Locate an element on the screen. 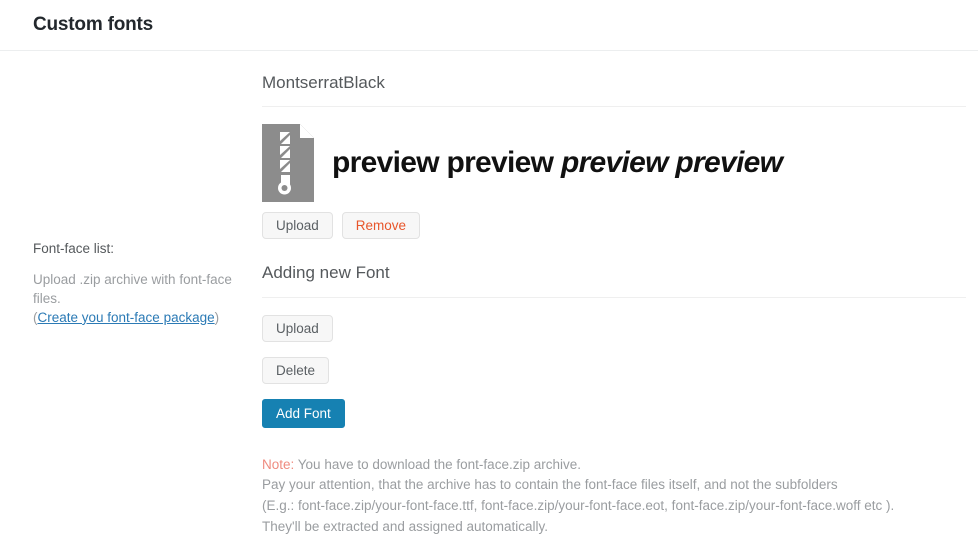 This screenshot has width=978, height=541. section-divider is located at coordinates (614, 107).